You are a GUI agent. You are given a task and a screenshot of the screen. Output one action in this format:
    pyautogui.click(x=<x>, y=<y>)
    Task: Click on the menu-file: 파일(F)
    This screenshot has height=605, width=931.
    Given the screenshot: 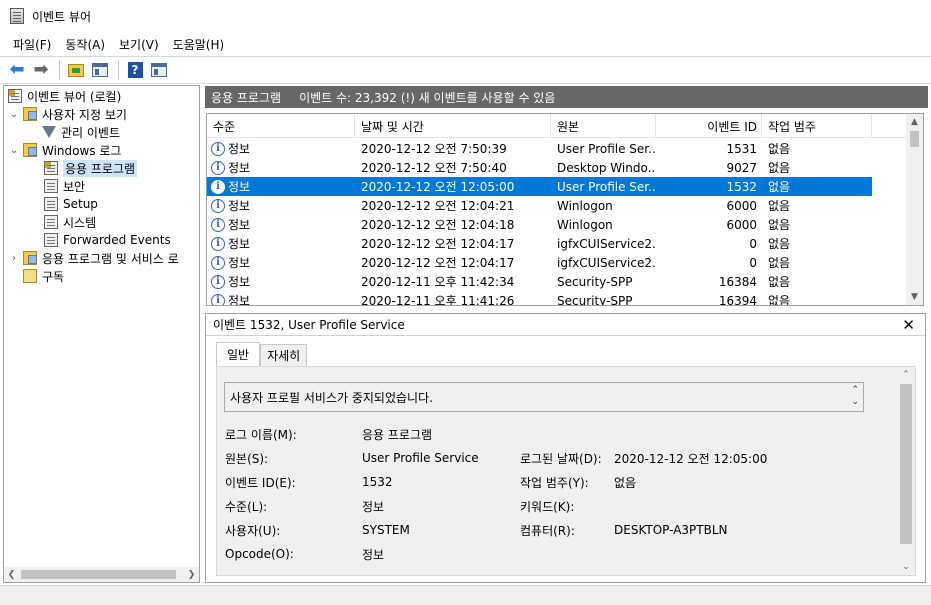 What is the action you would take?
    pyautogui.click(x=32, y=44)
    